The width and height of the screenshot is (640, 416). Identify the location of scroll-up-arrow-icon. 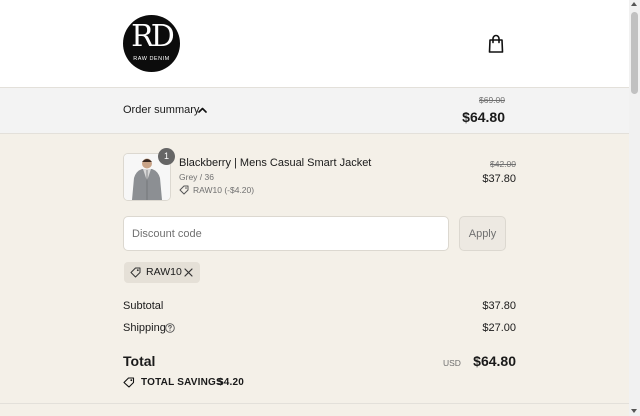
(634, 4).